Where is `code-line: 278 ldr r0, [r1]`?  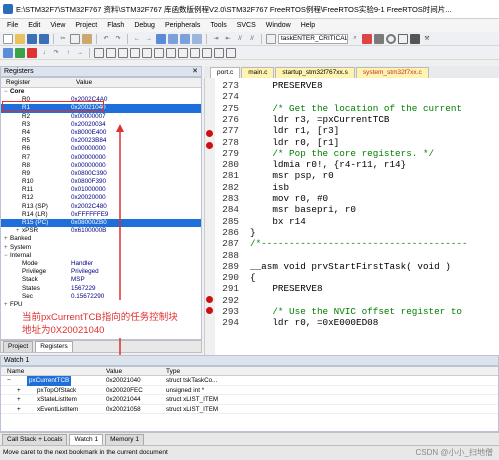
code-line: 278 ldr r0, [r1] is located at coordinates (352, 142).